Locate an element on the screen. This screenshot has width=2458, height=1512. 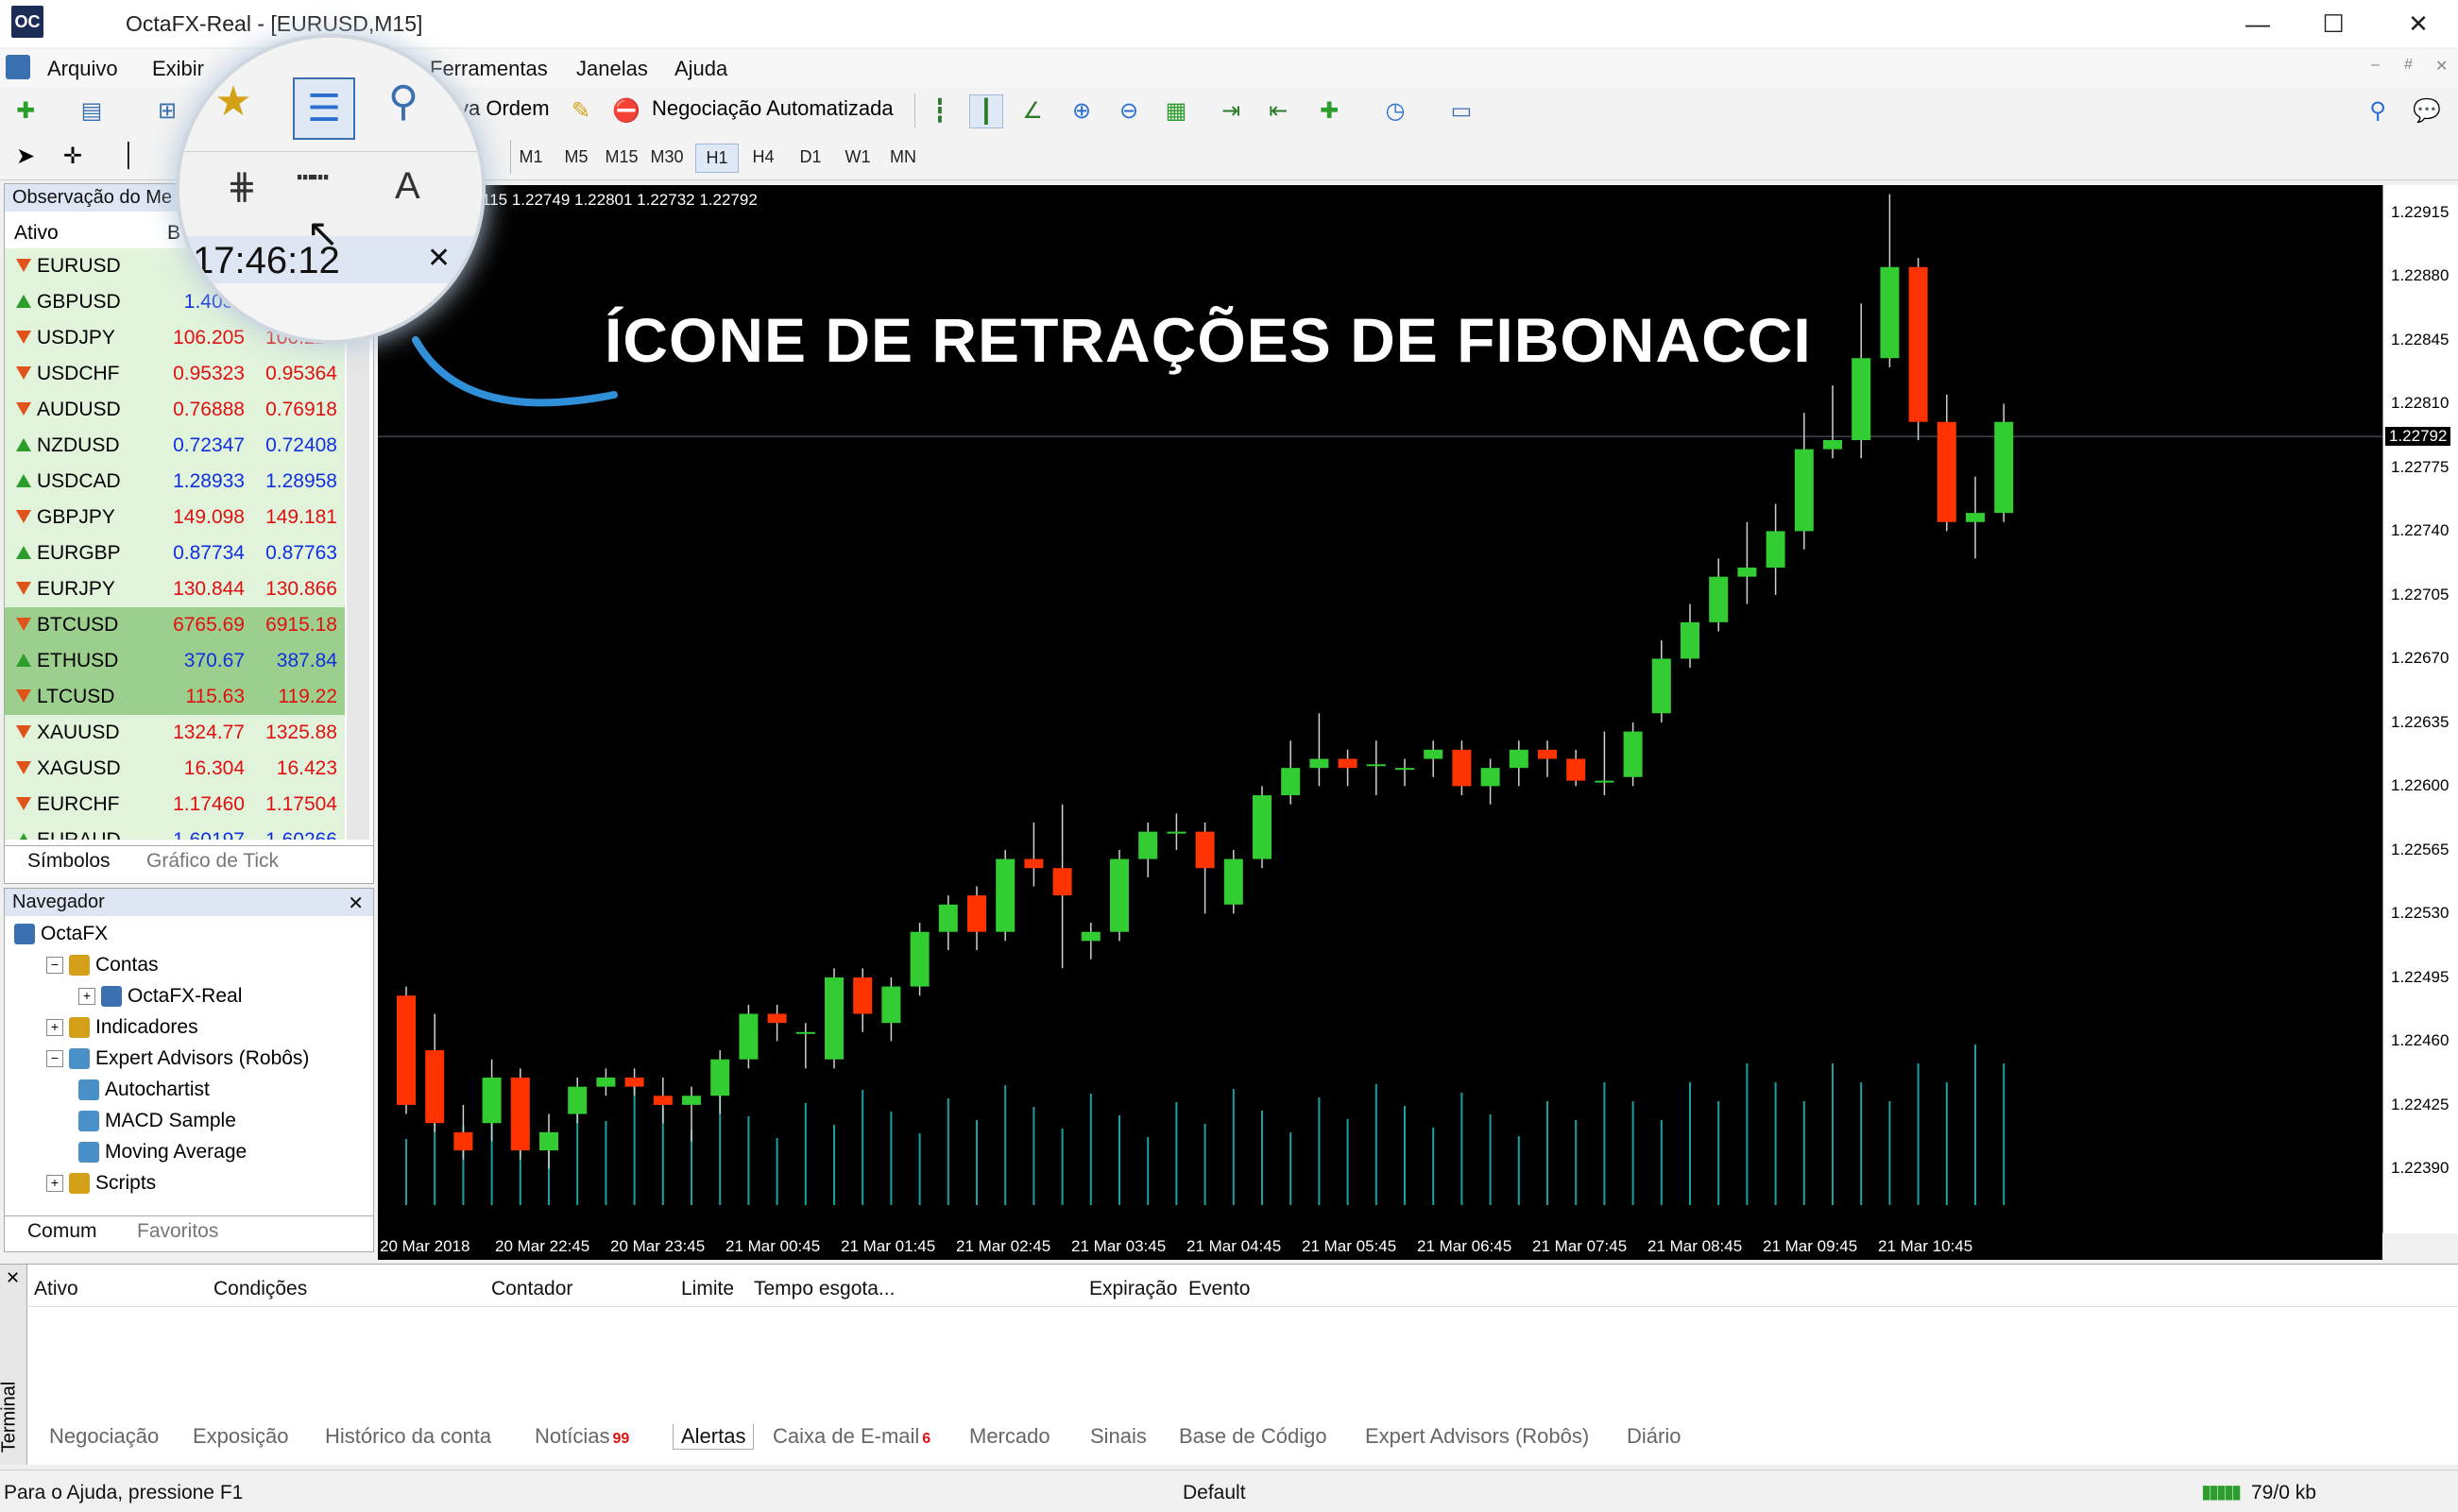
market-watch-row: BTCUSD 6765.69 6915.18 is located at coordinates (175, 625).